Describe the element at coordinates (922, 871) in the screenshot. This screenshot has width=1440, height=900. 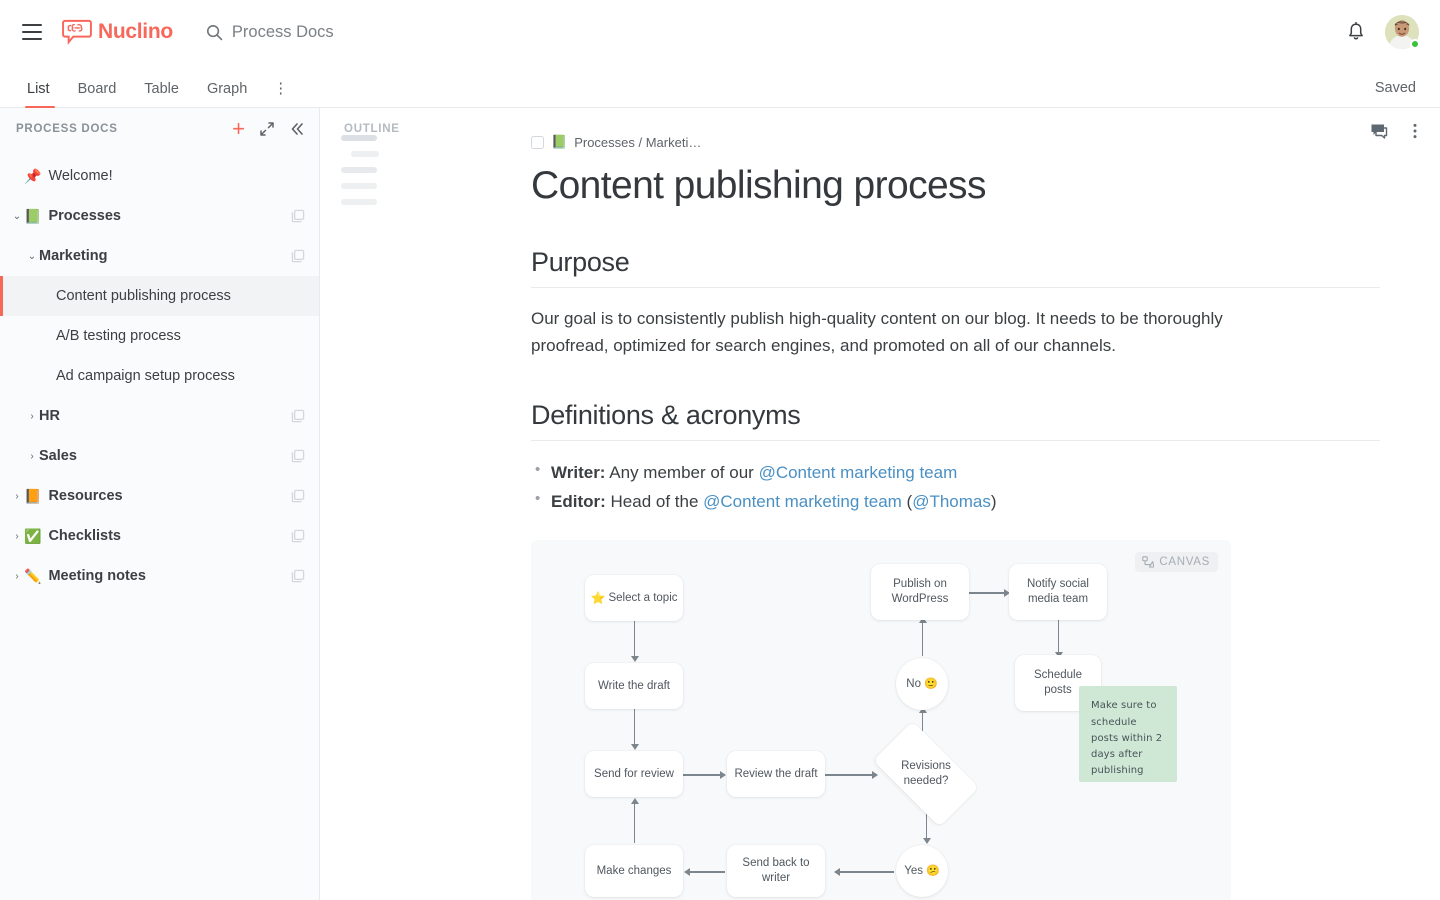
I see `canvas-node-yes: Yes 😕` at that location.